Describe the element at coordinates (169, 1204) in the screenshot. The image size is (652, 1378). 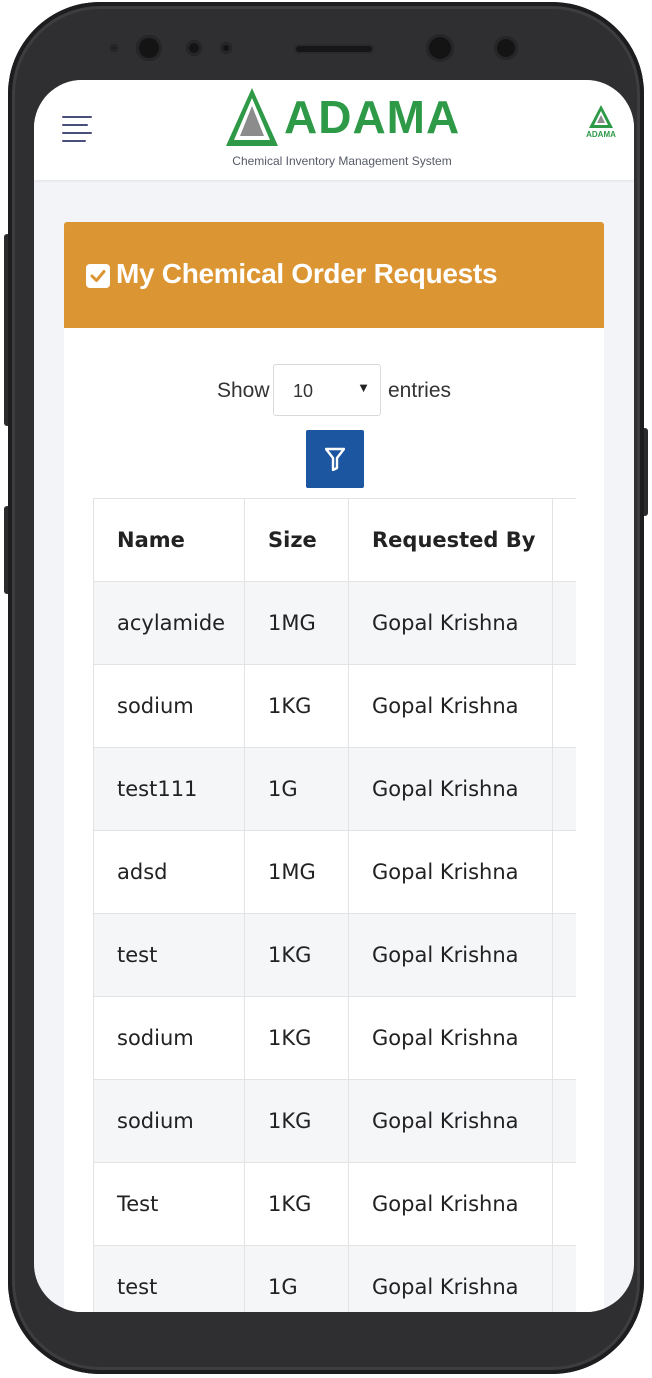
I see `cell-name: Test` at that location.